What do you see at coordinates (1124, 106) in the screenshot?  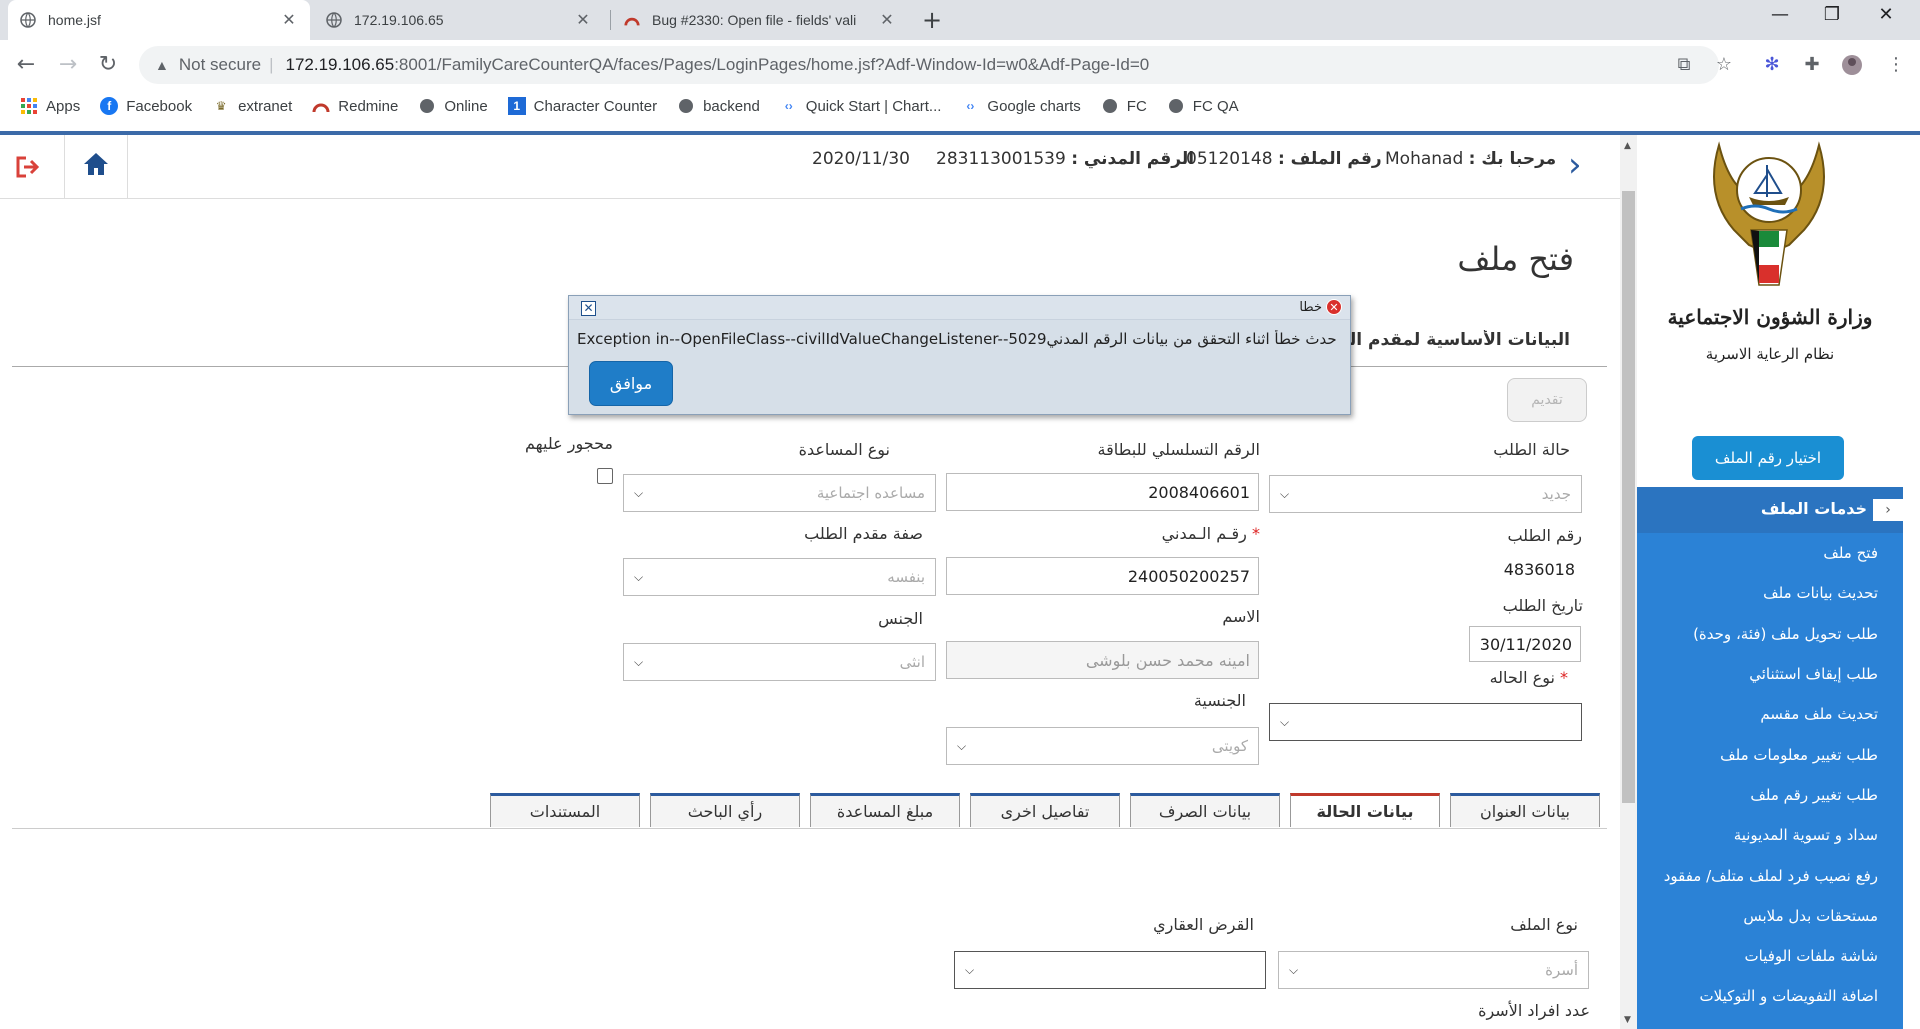 I see `bookmark-fc: FC` at bounding box center [1124, 106].